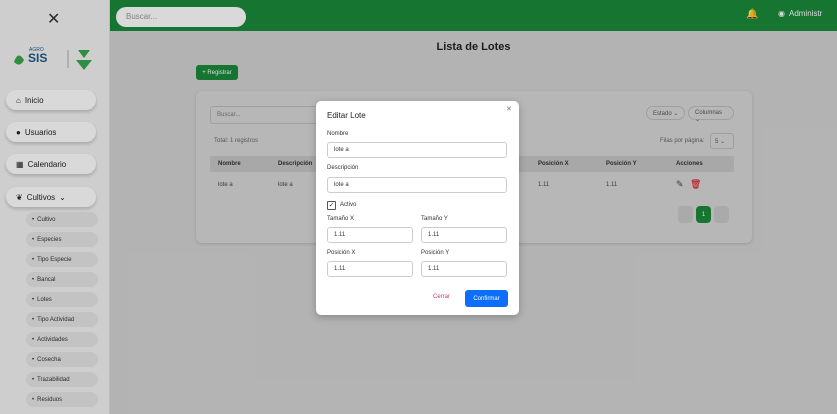  What do you see at coordinates (341, 219) in the screenshot?
I see `tamano-x-label: Tamaño X` at bounding box center [341, 219].